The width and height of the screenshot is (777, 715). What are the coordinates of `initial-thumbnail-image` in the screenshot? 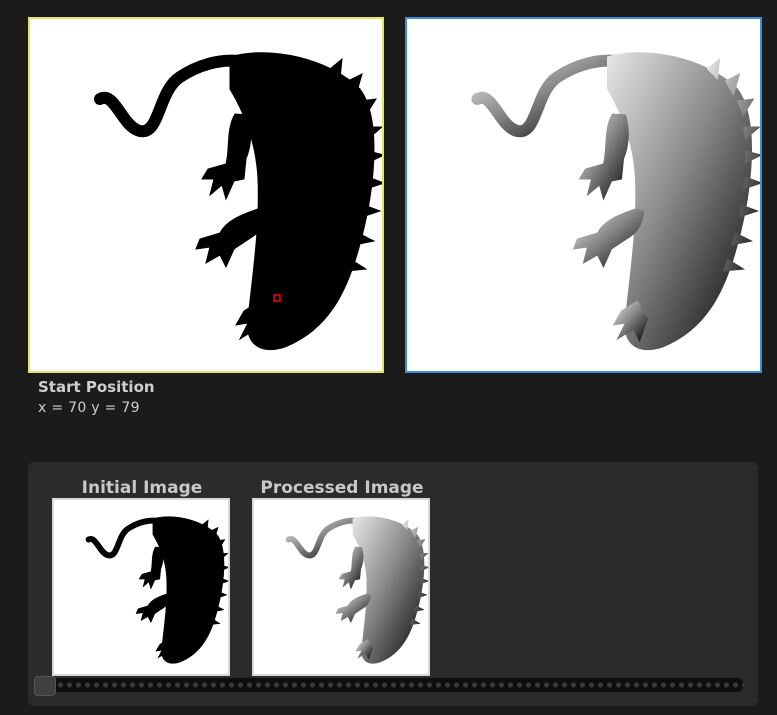 It's located at (141, 587).